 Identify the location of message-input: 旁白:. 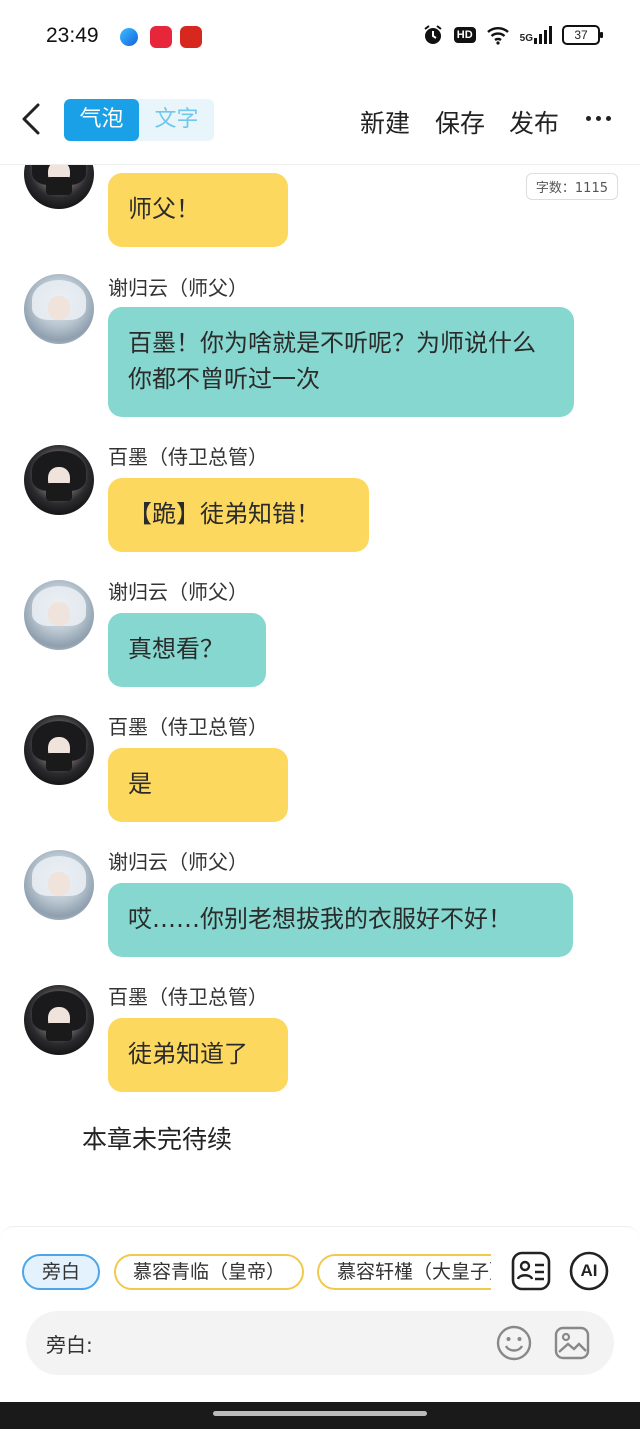
(320, 1343).